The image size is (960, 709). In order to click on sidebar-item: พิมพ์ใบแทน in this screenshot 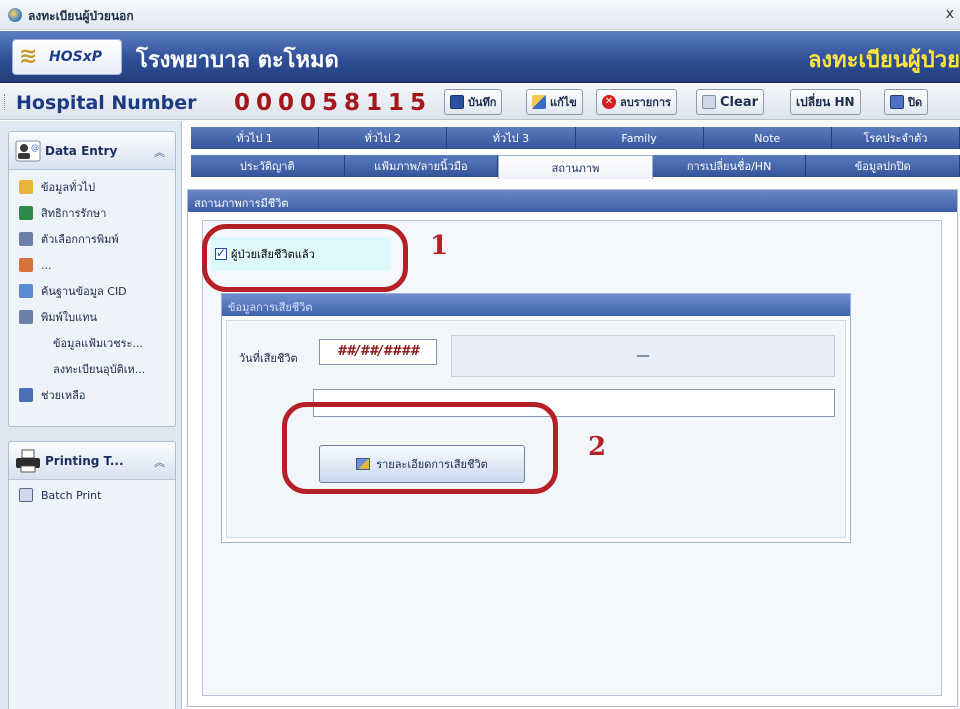, I will do `click(92, 317)`.